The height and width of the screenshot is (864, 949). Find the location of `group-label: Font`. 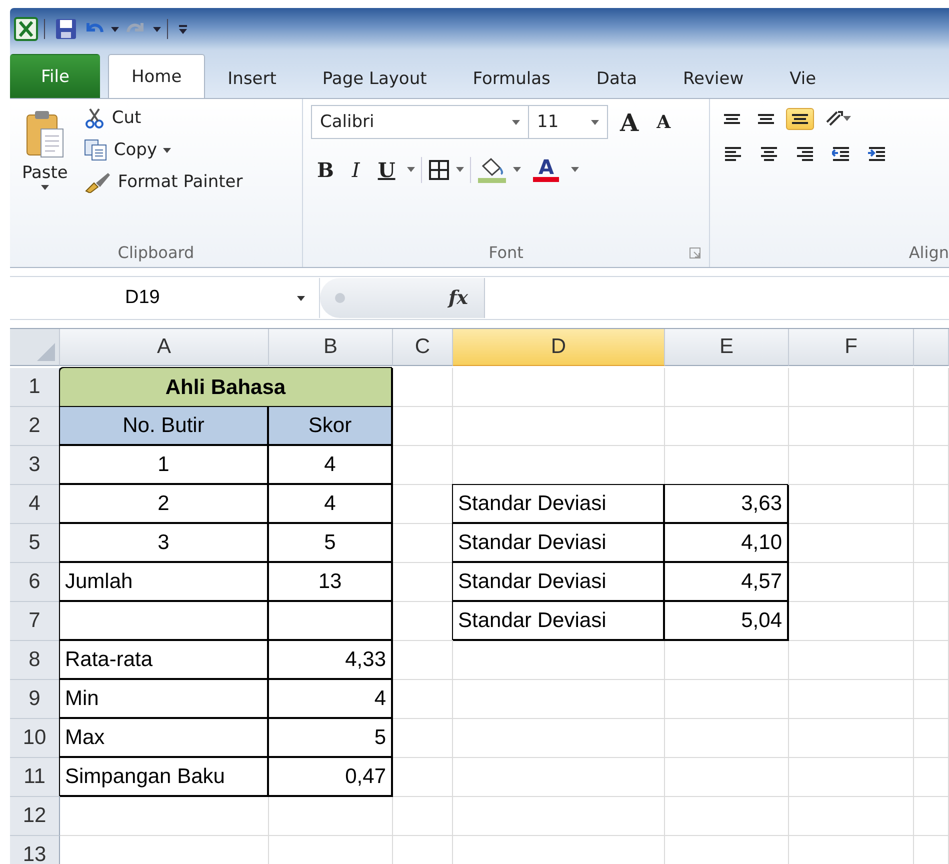

group-label: Font is located at coordinates (506, 252).